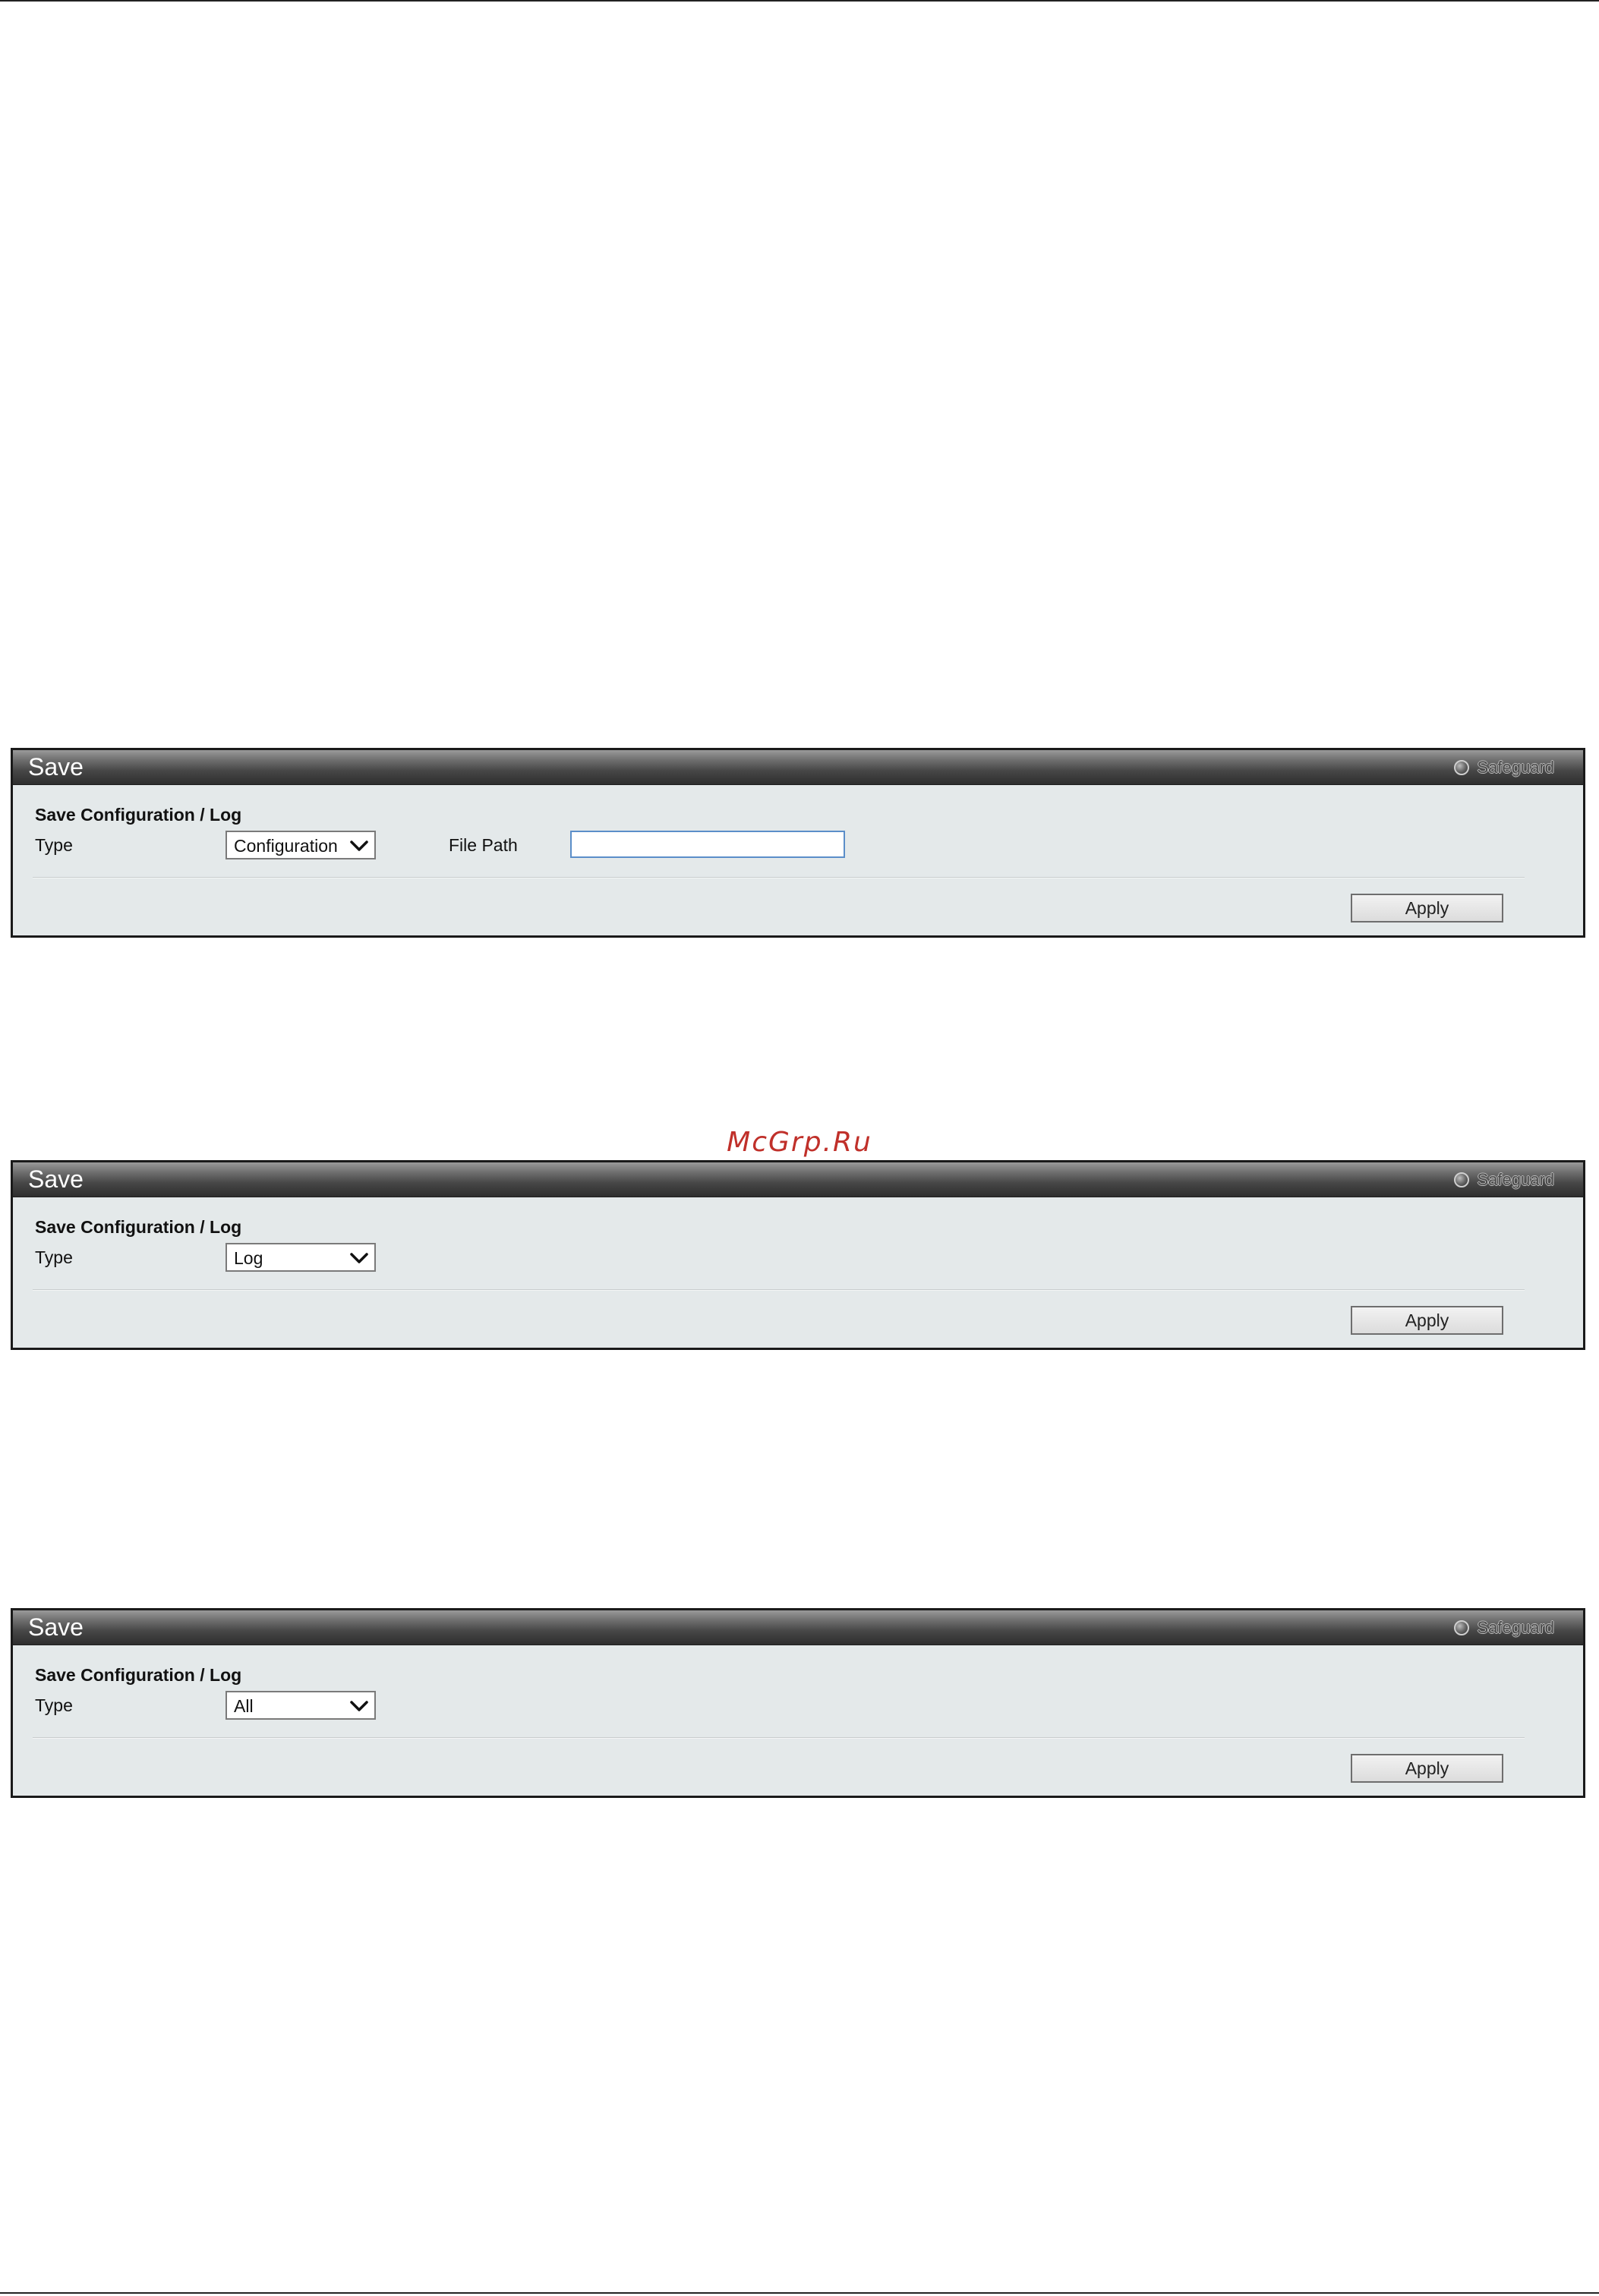  What do you see at coordinates (244, 1706) in the screenshot?
I see `type-select-value: All` at bounding box center [244, 1706].